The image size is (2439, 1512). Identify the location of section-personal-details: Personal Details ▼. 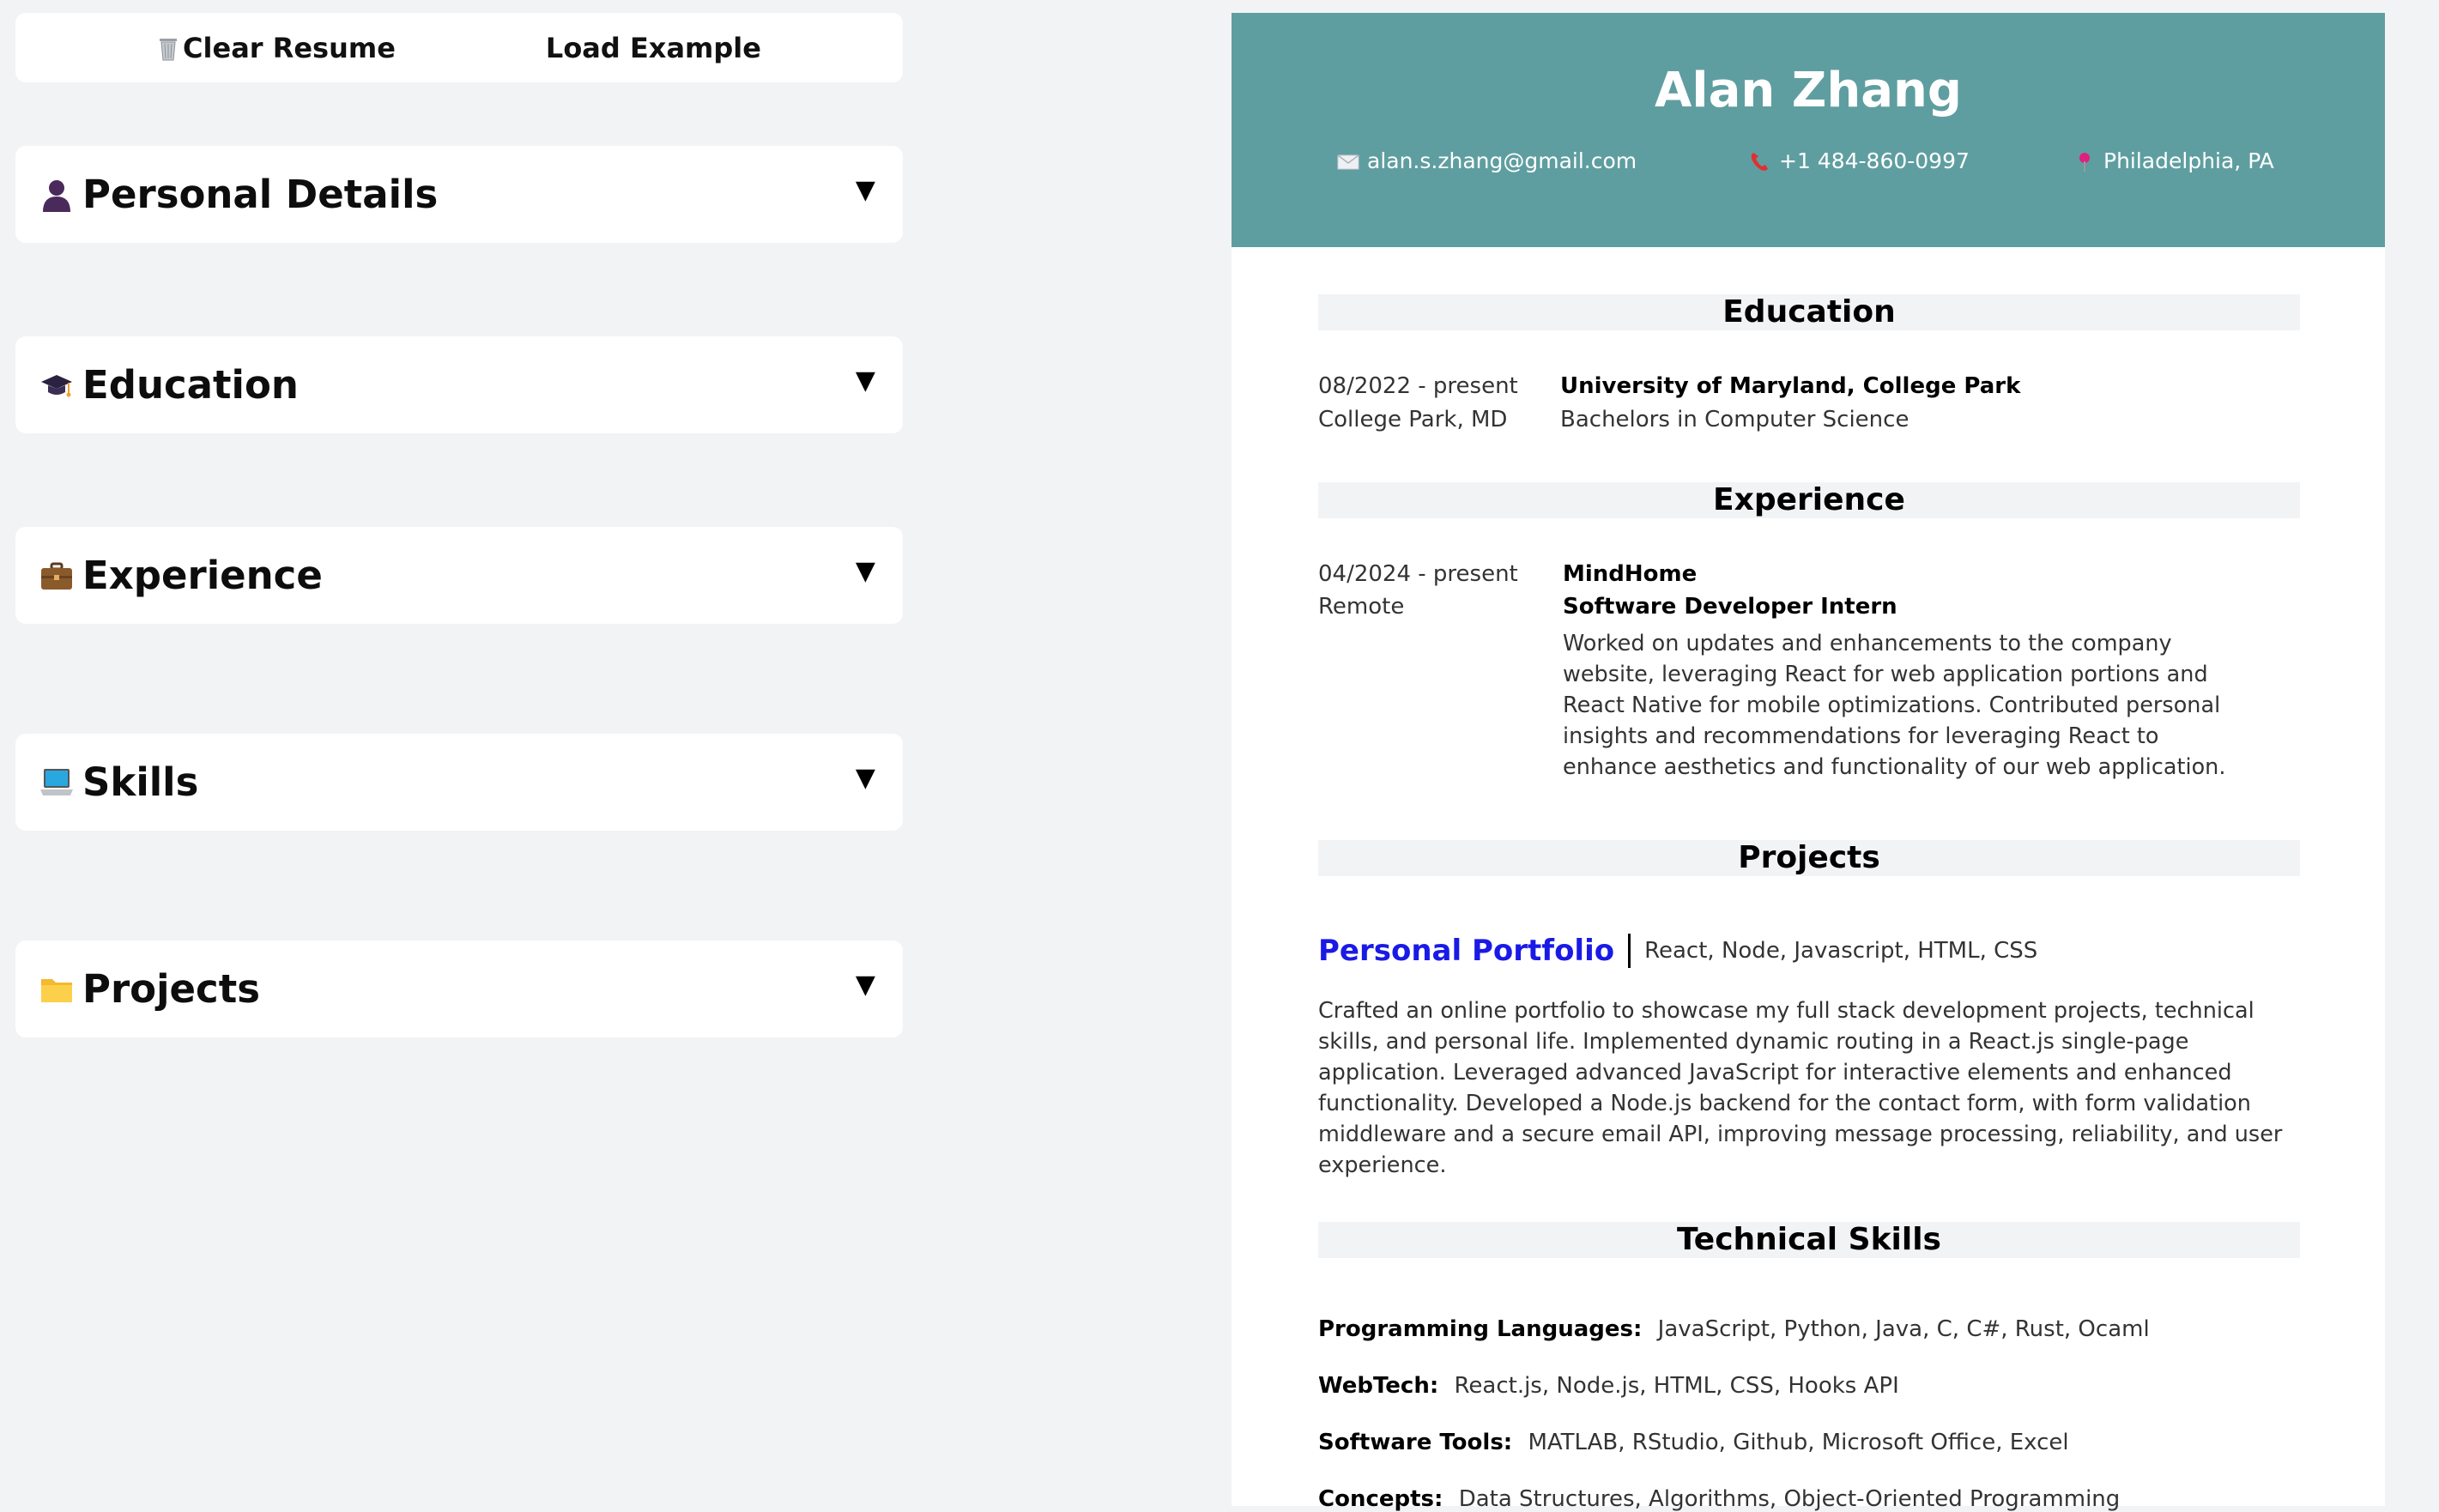
(459, 194).